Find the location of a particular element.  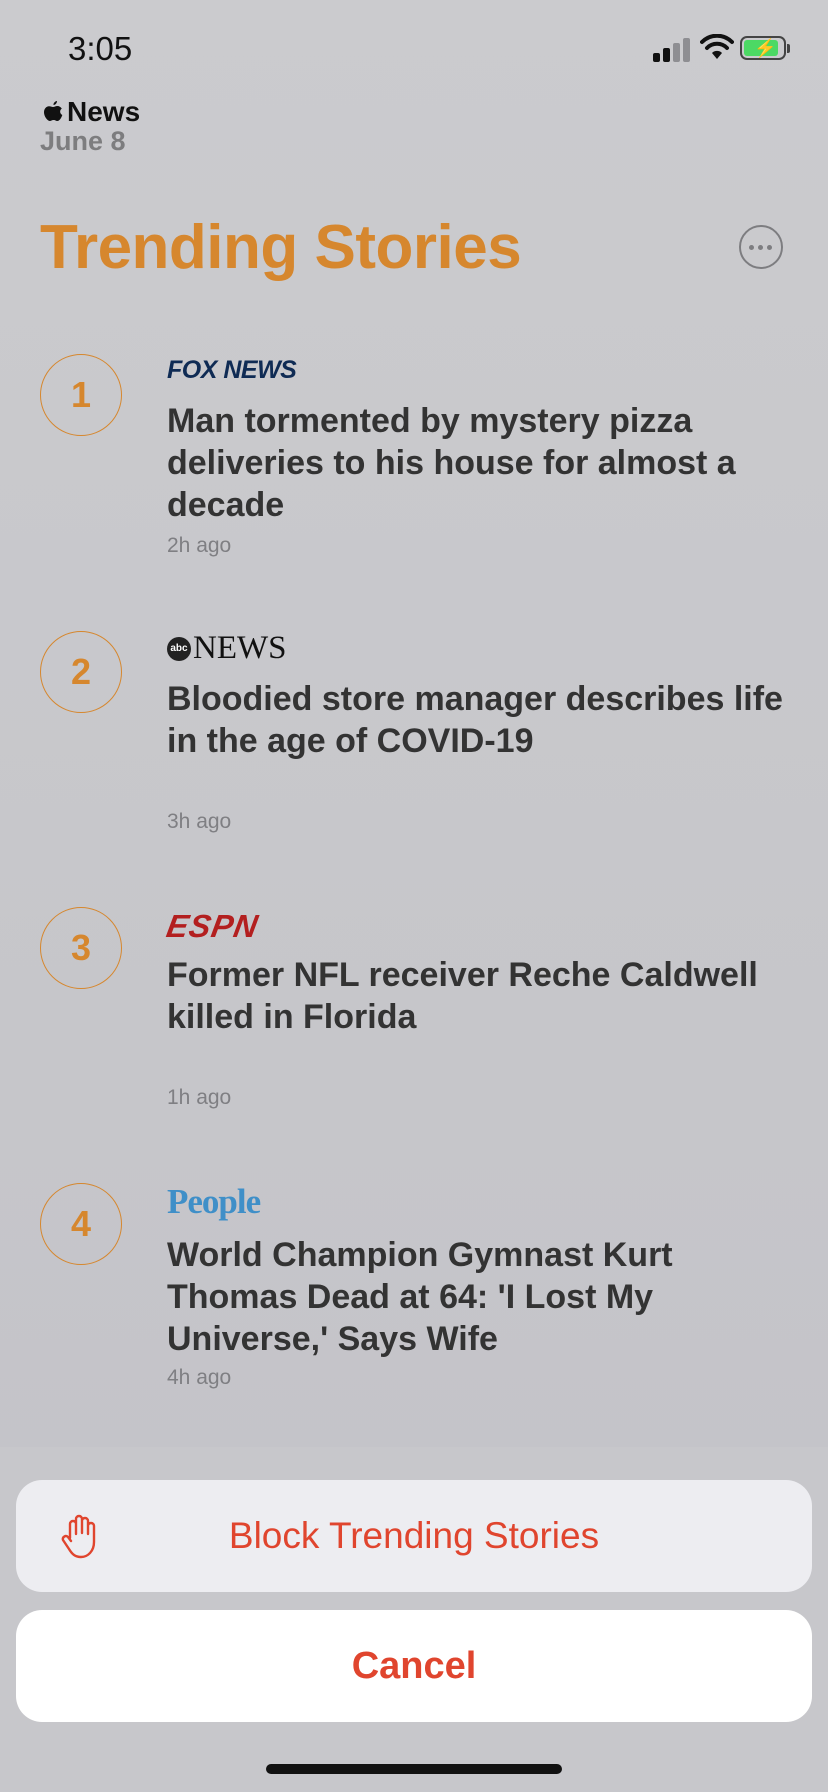

story-age: 3h ago is located at coordinates (199, 821).